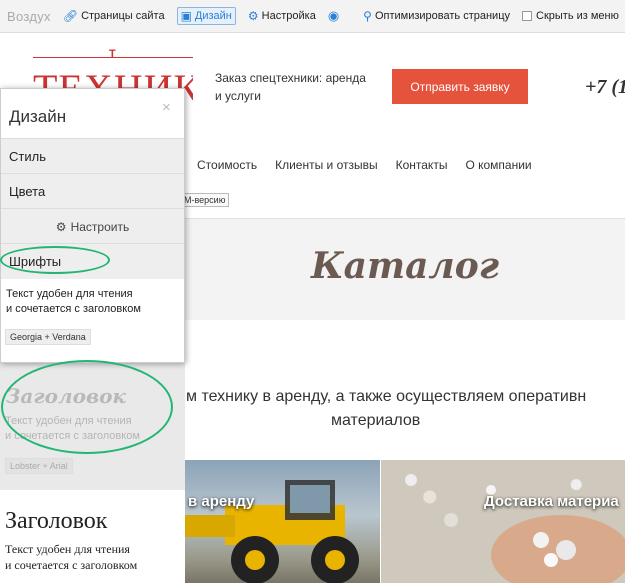  Describe the element at coordinates (186, 16) in the screenshot. I see `image-icon: ▣` at that location.